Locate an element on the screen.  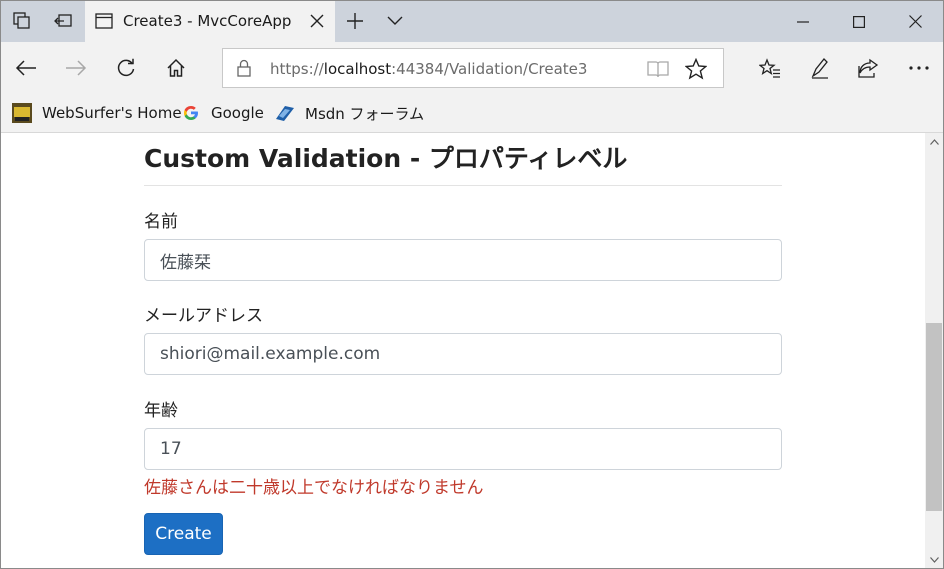
scroll-up-icon is located at coordinates (934, 142).